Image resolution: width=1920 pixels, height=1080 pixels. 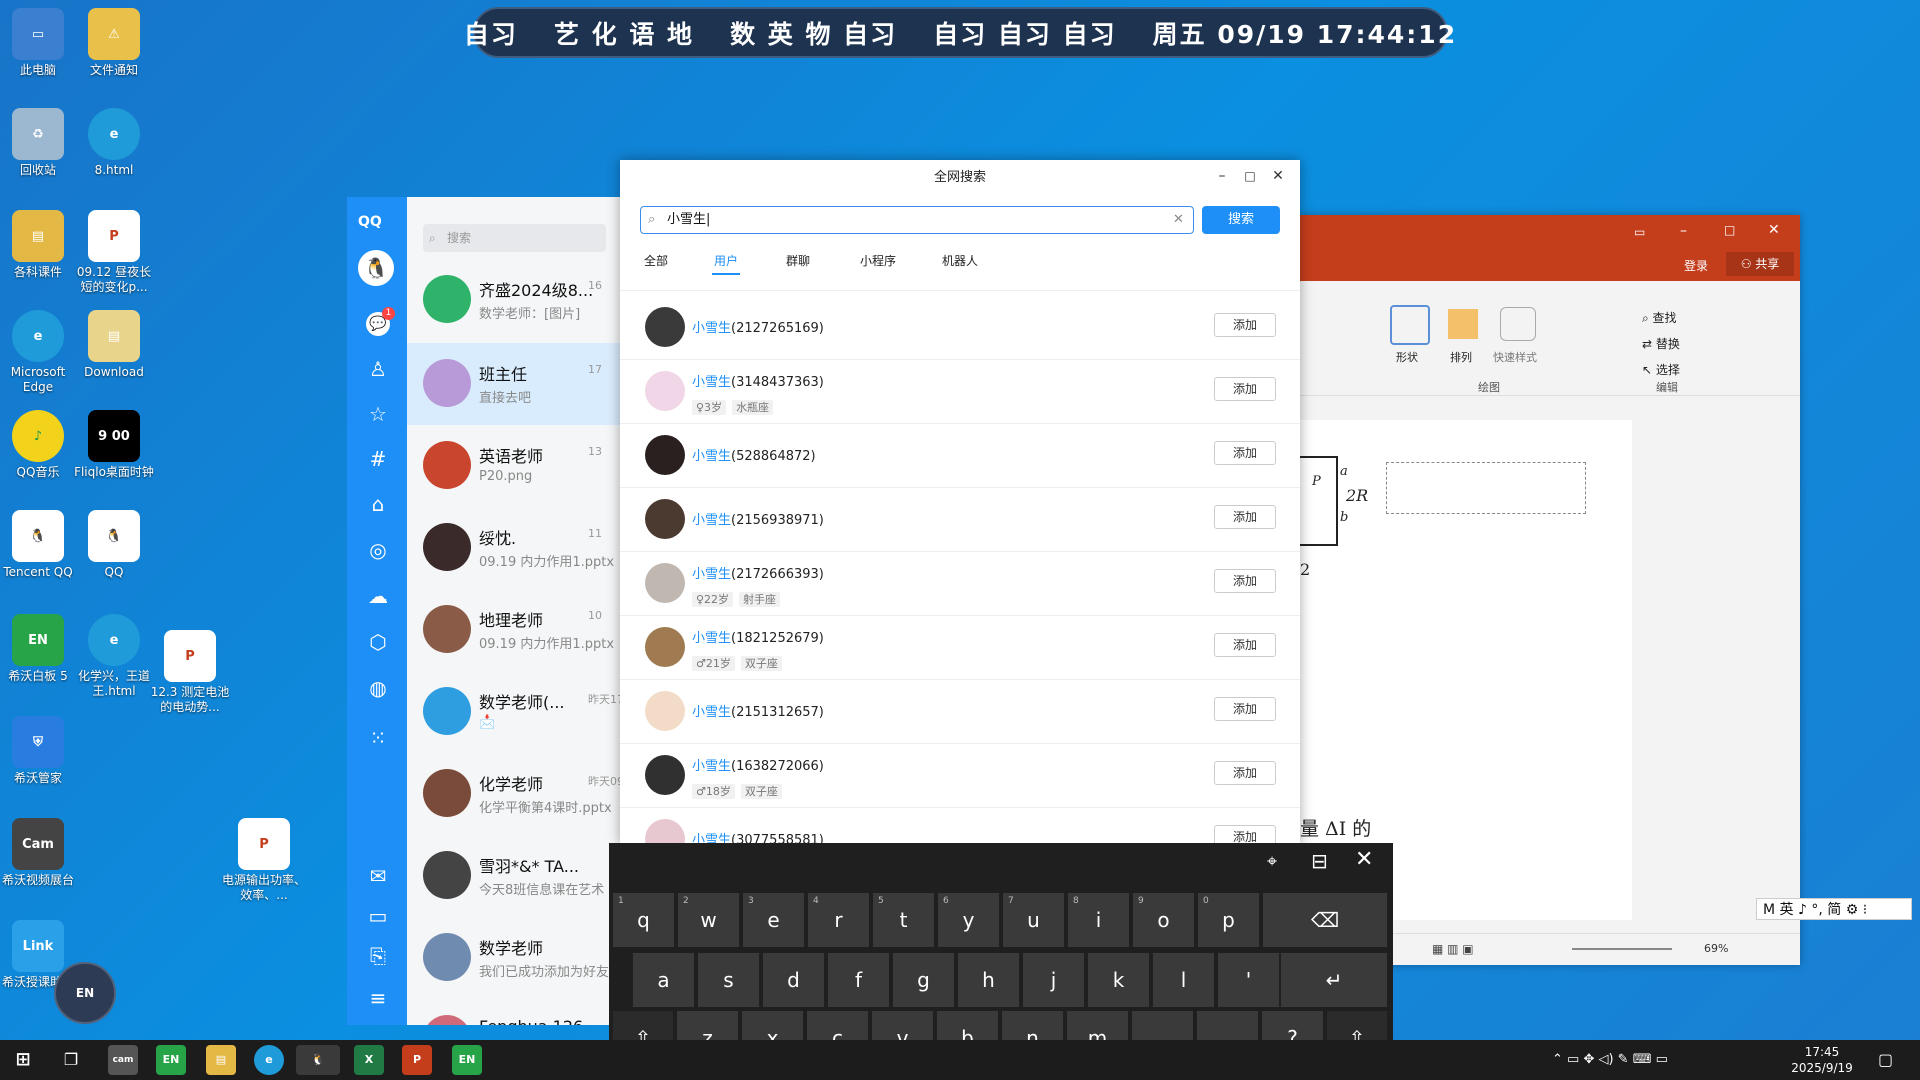 I want to click on key-2: d, so click(x=793, y=980).